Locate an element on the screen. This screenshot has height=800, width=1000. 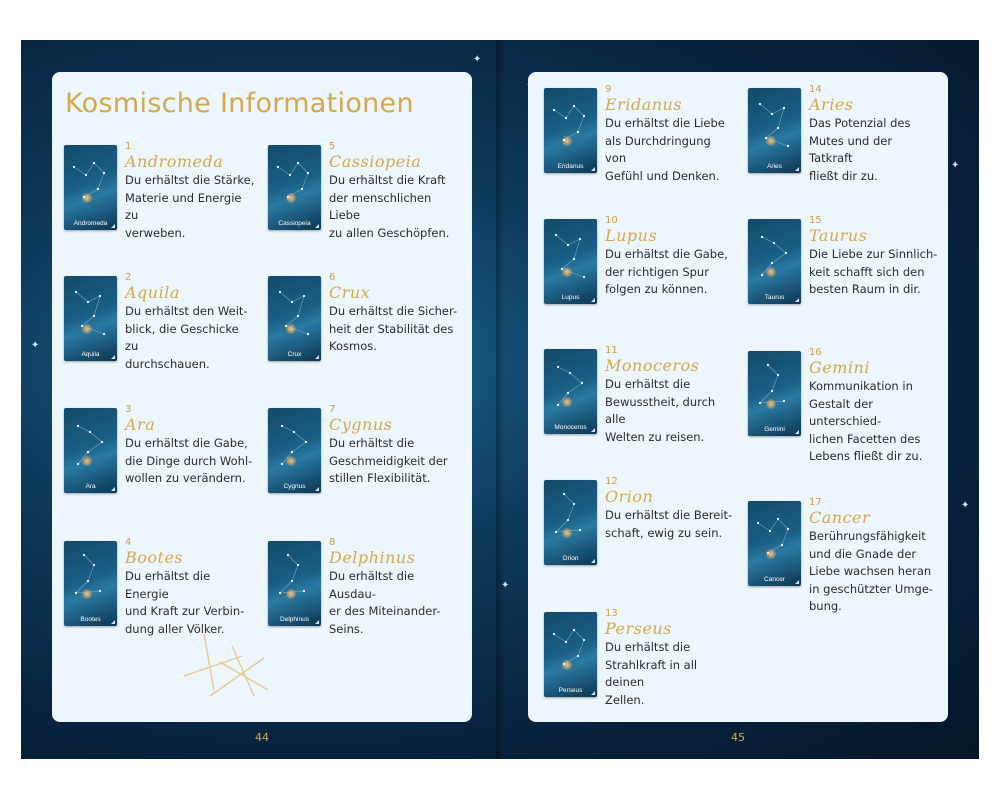
description-line: Kommunikation in is located at coordinates (861, 386).